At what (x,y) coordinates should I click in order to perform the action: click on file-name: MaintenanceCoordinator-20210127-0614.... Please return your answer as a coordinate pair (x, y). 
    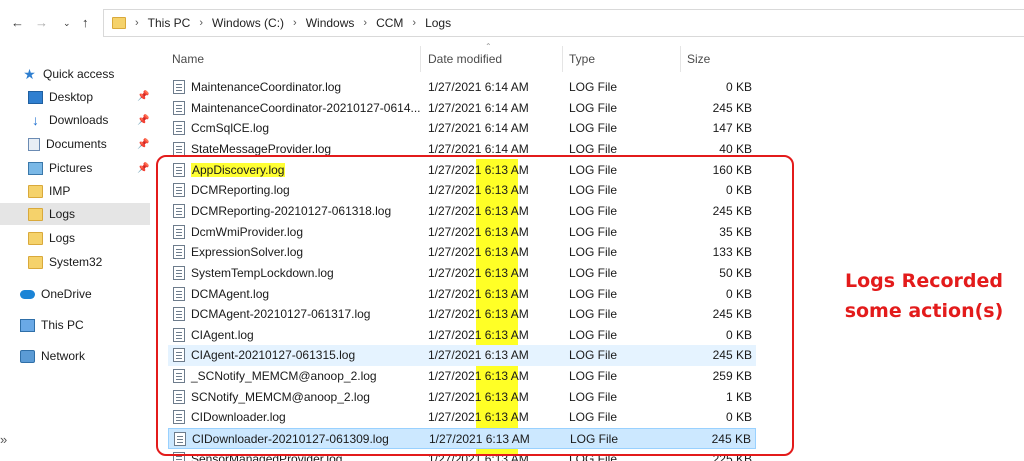
    Looking at the image, I should click on (306, 107).